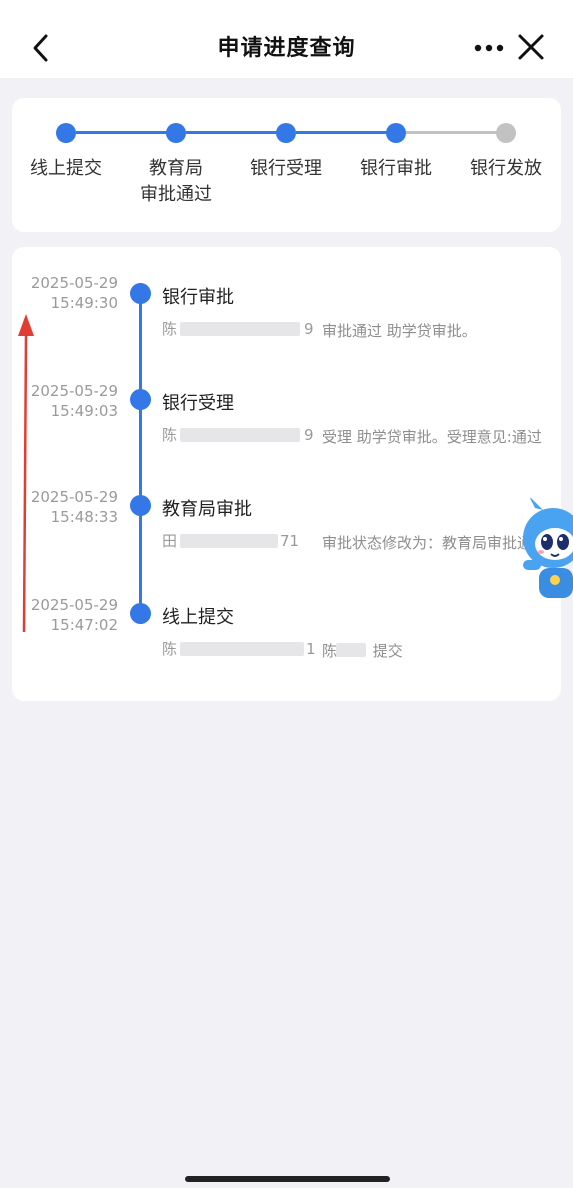 This screenshot has height=1188, width=573. I want to click on red-arrow-annotation, so click(26, 473).